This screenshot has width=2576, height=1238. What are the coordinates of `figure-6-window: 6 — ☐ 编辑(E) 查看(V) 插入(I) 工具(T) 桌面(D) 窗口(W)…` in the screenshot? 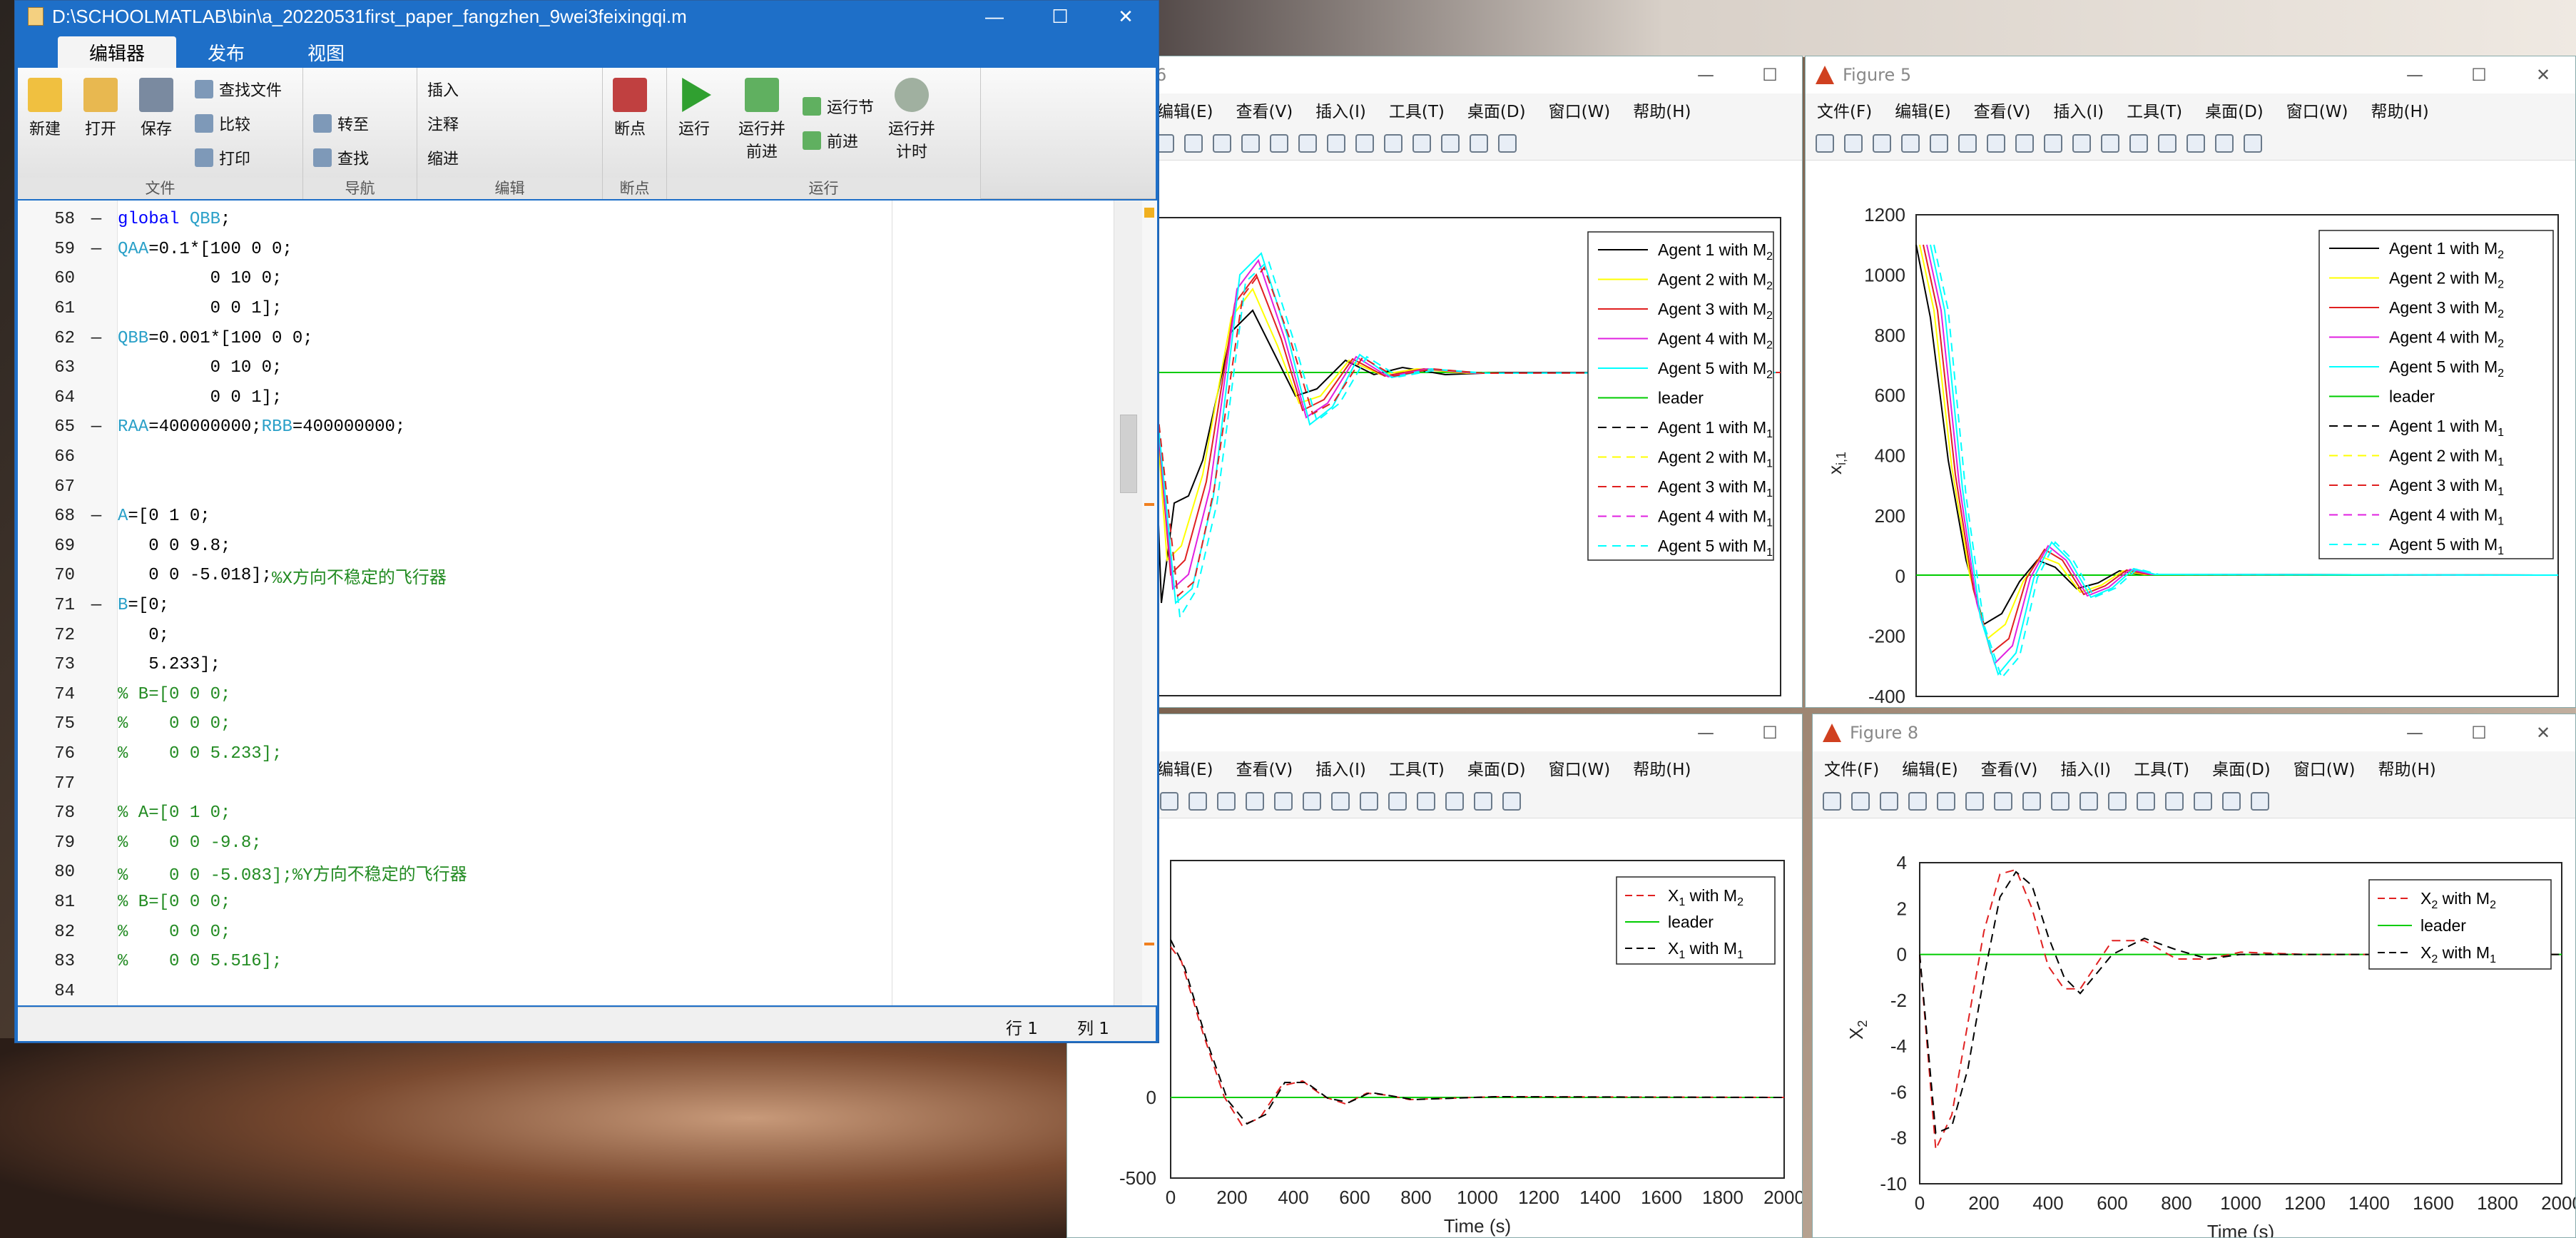 It's located at (1474, 382).